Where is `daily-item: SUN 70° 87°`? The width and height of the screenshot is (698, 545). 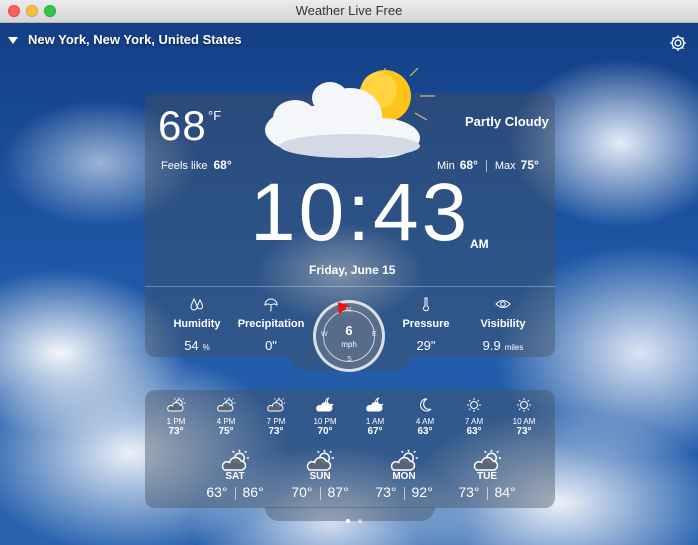
daily-item: SUN 70° 87° is located at coordinates (320, 474).